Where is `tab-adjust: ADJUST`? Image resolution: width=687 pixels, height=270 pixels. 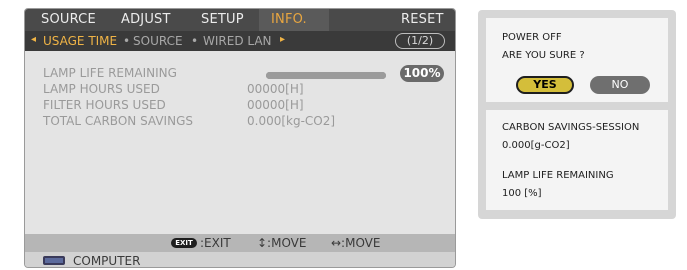 tab-adjust: ADJUST is located at coordinates (146, 19).